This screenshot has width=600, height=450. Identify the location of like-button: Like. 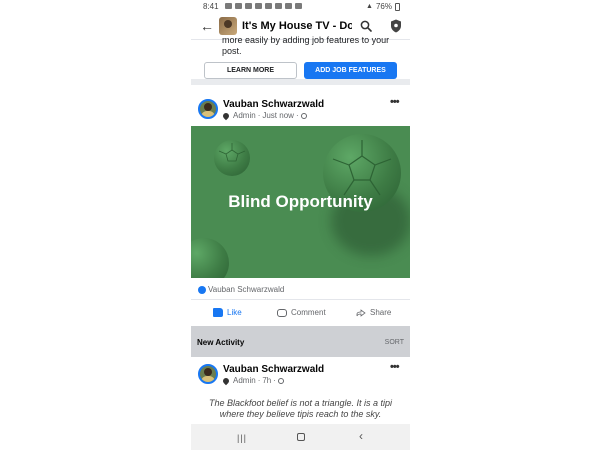
(227, 312).